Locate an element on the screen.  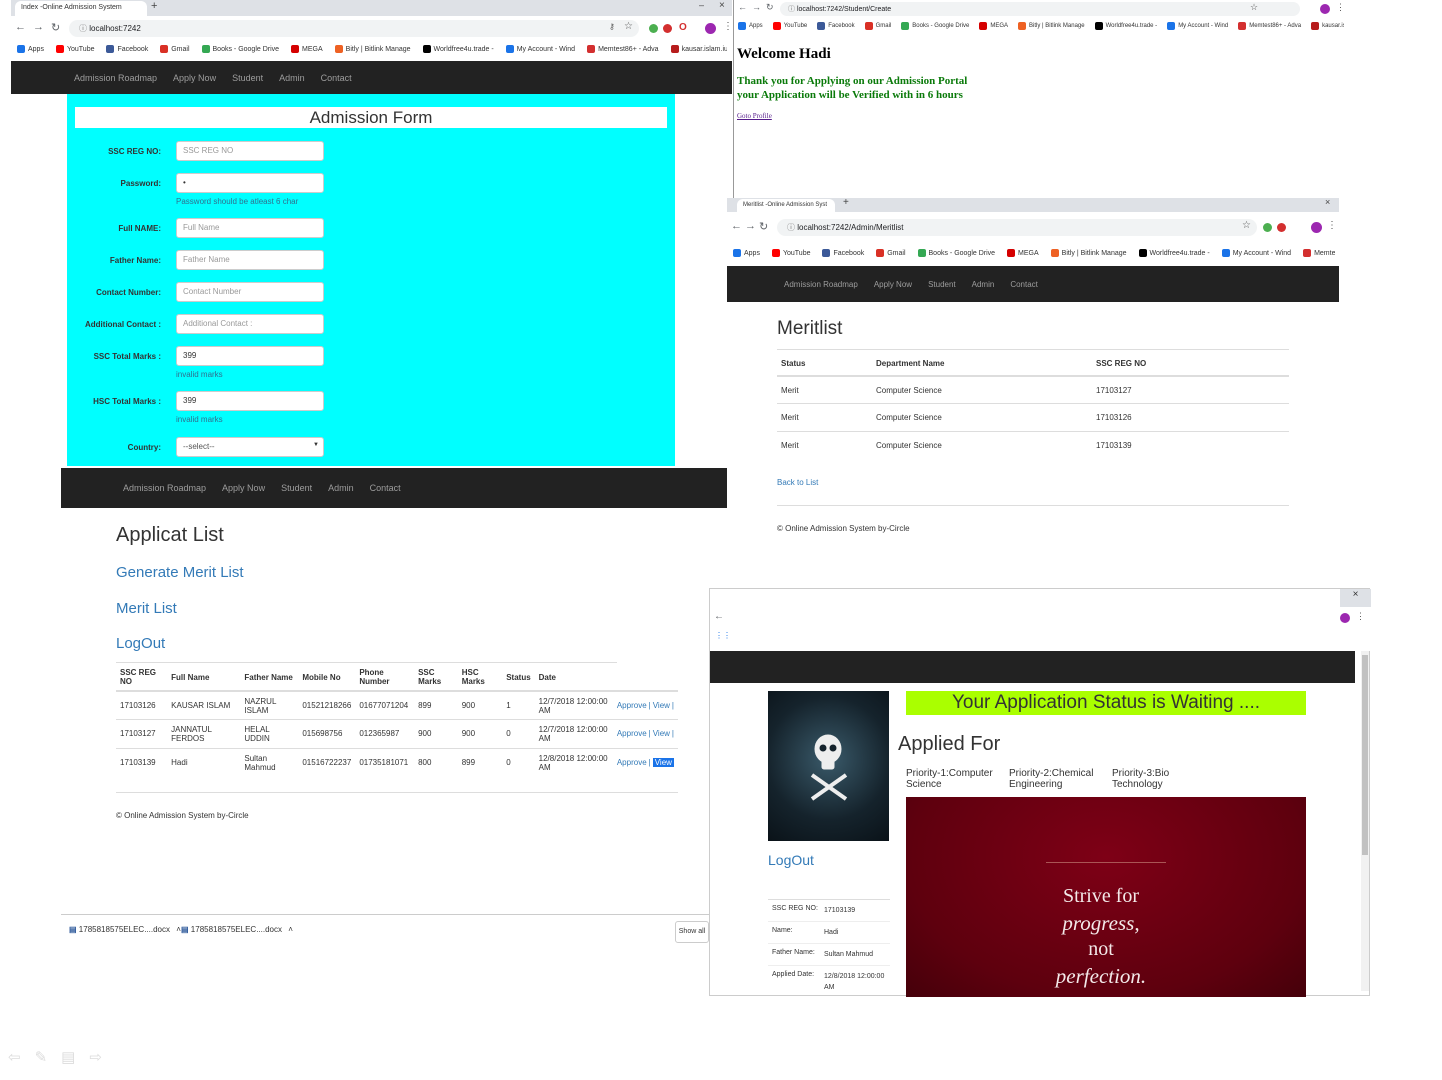
goto-profile-link: Goto Profile is located at coordinates (754, 116).